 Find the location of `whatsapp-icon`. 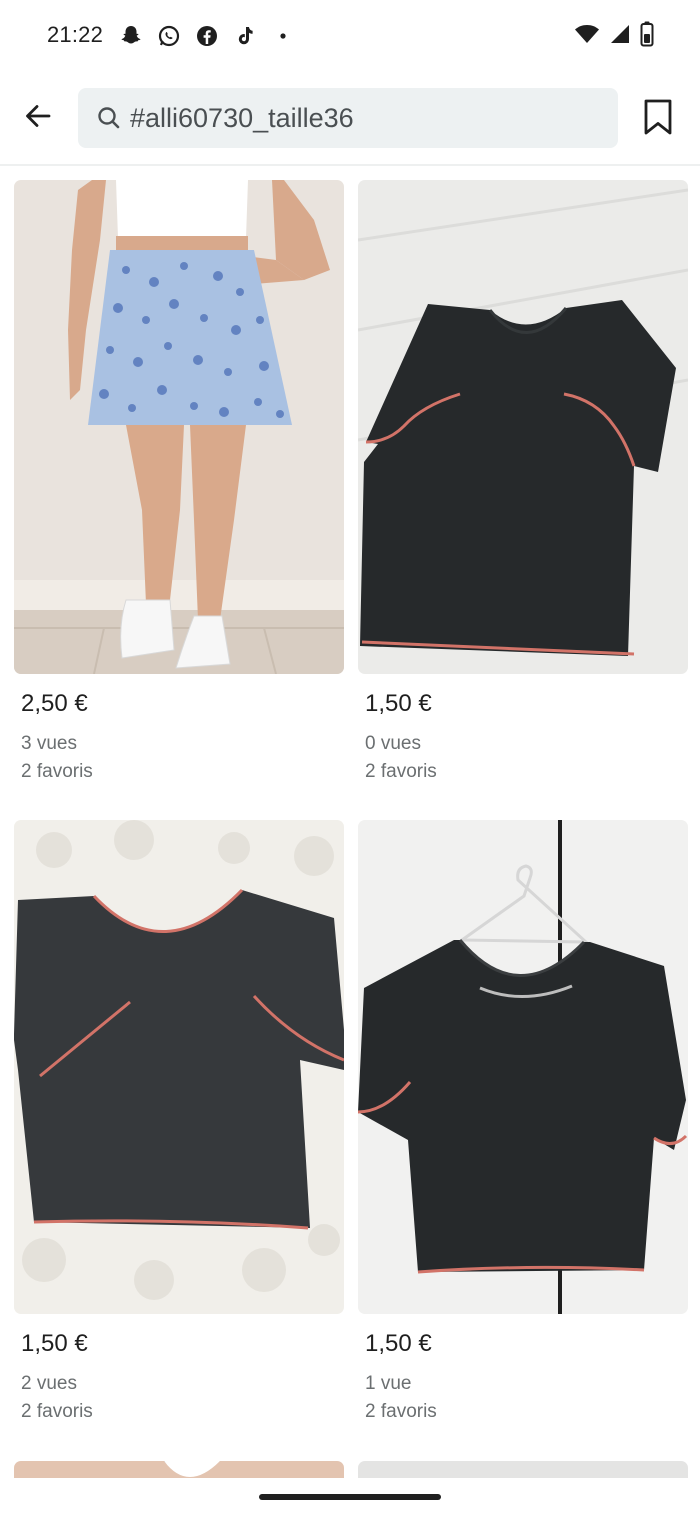

whatsapp-icon is located at coordinates (169, 36).